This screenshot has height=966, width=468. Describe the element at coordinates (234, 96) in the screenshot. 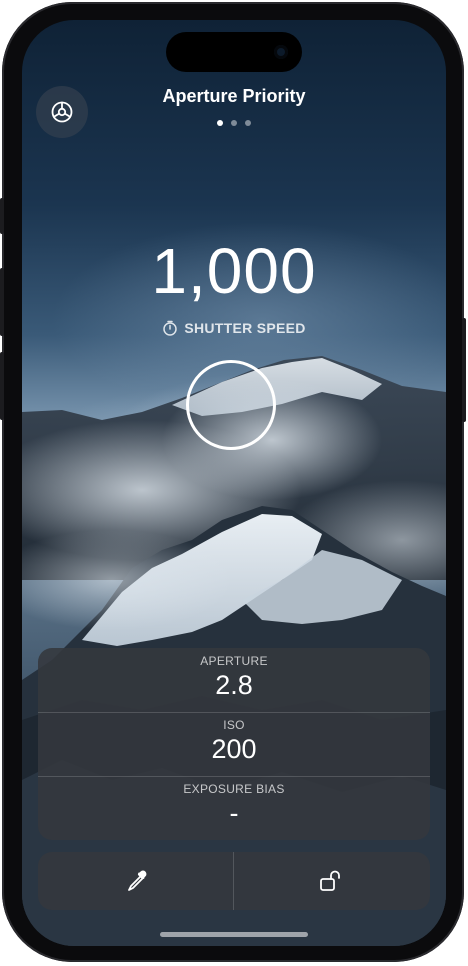

I see `mode-title: Aperture Priority` at that location.